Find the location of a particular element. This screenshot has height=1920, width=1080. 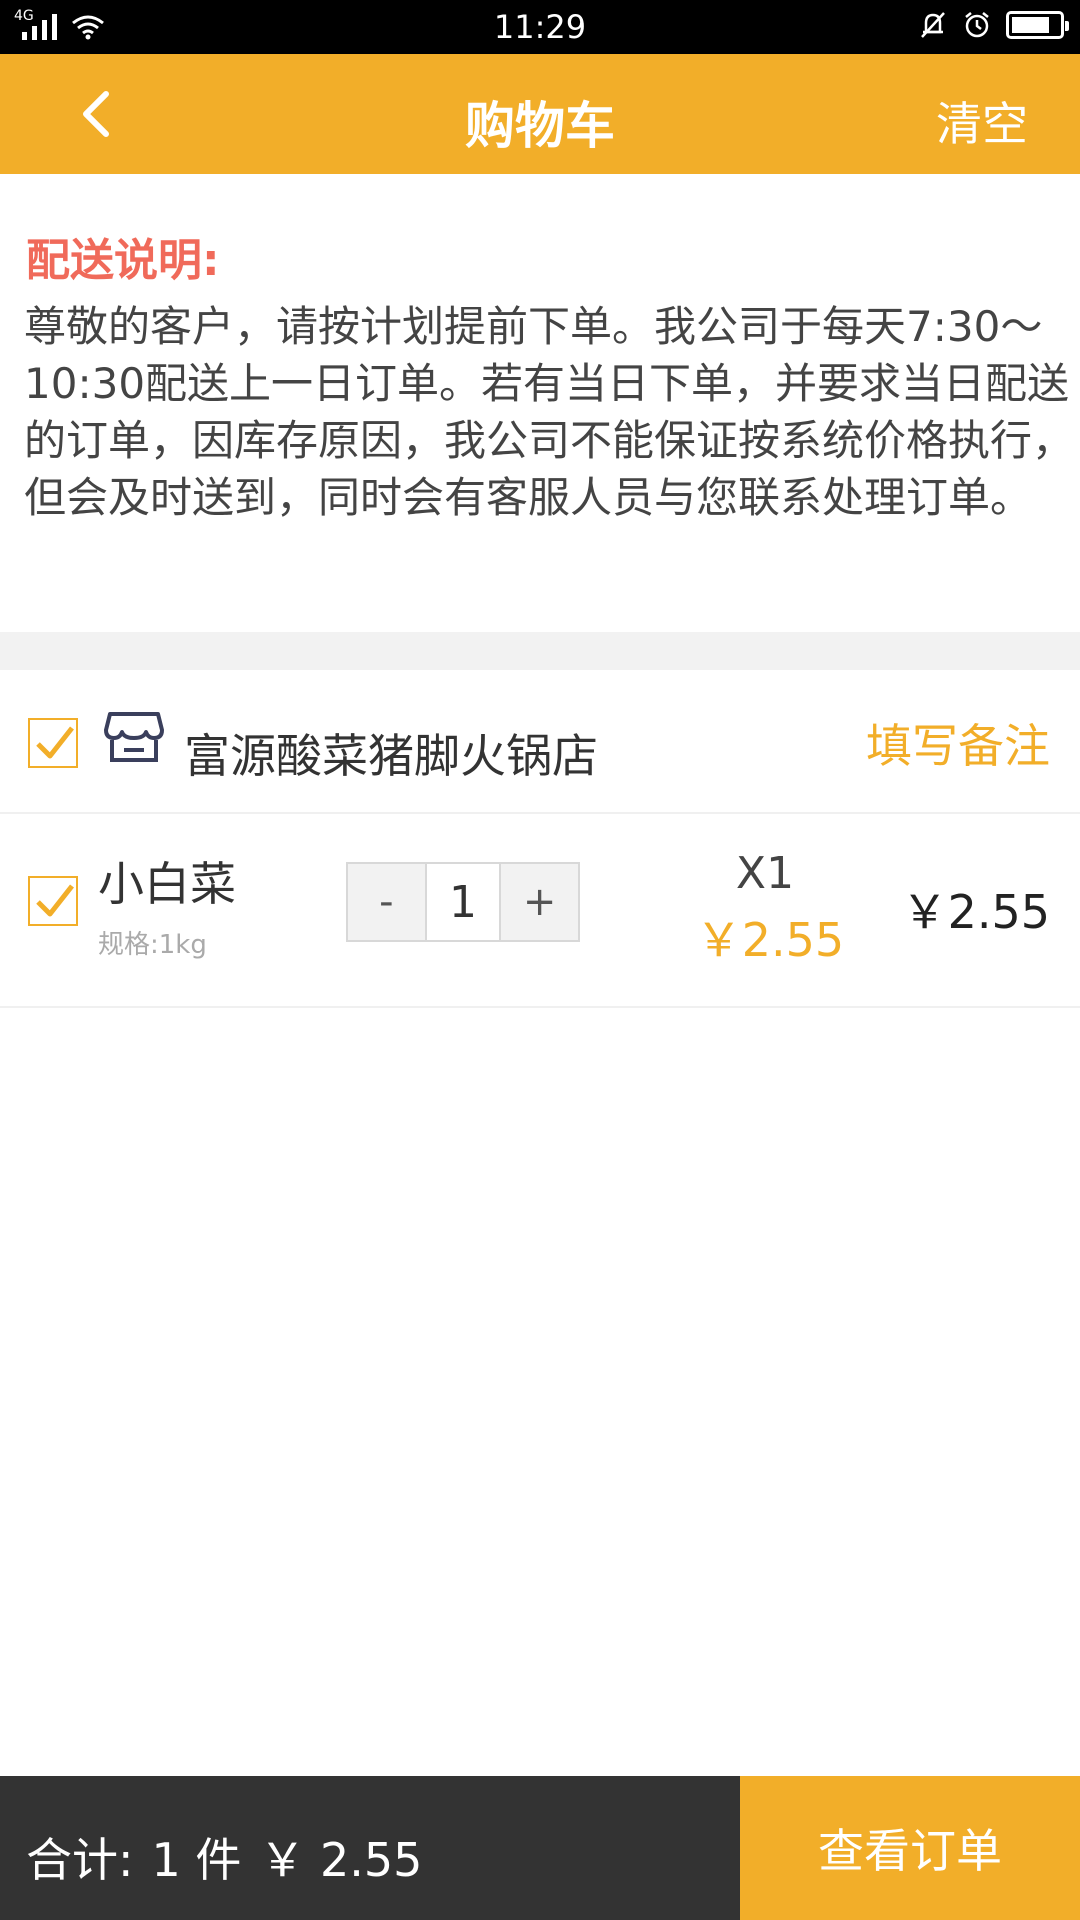

notice-title: 配送说明: is located at coordinates (123, 260).